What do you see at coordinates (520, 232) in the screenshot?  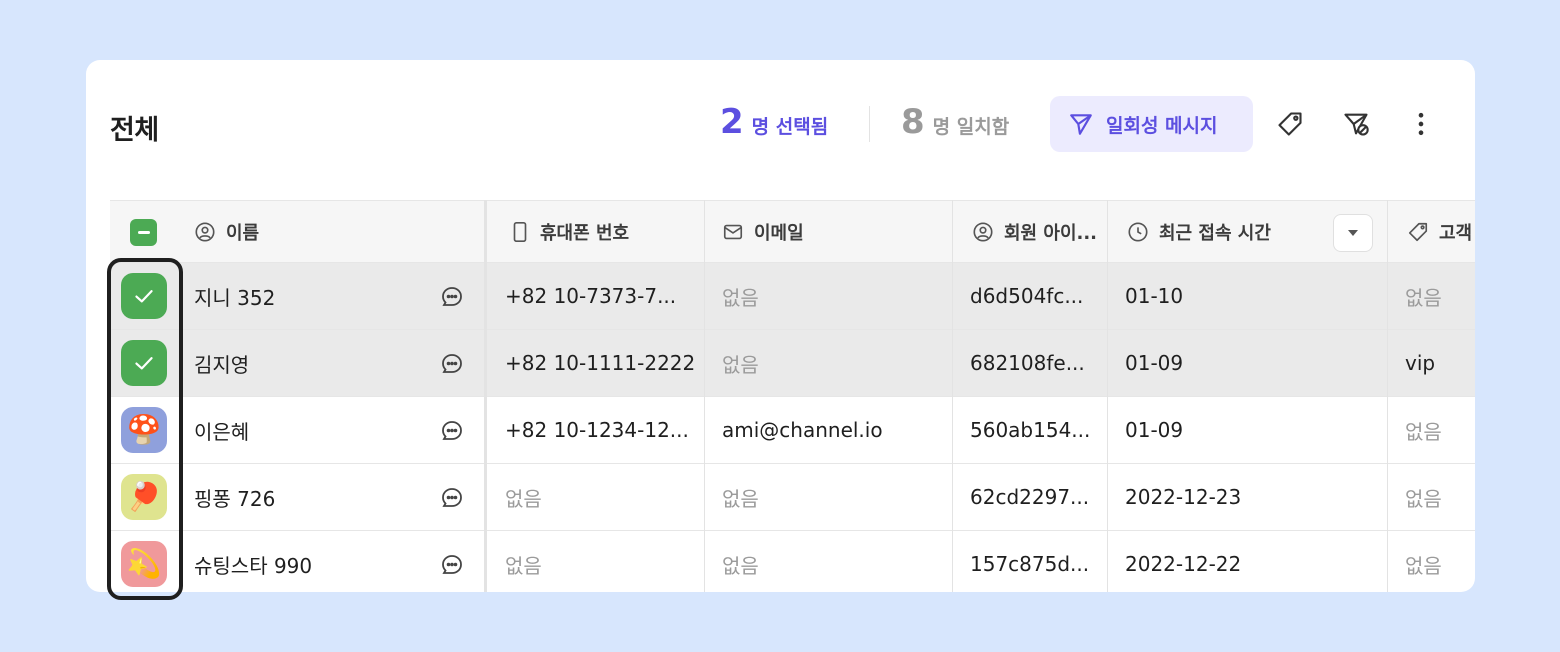 I see `phone-icon` at bounding box center [520, 232].